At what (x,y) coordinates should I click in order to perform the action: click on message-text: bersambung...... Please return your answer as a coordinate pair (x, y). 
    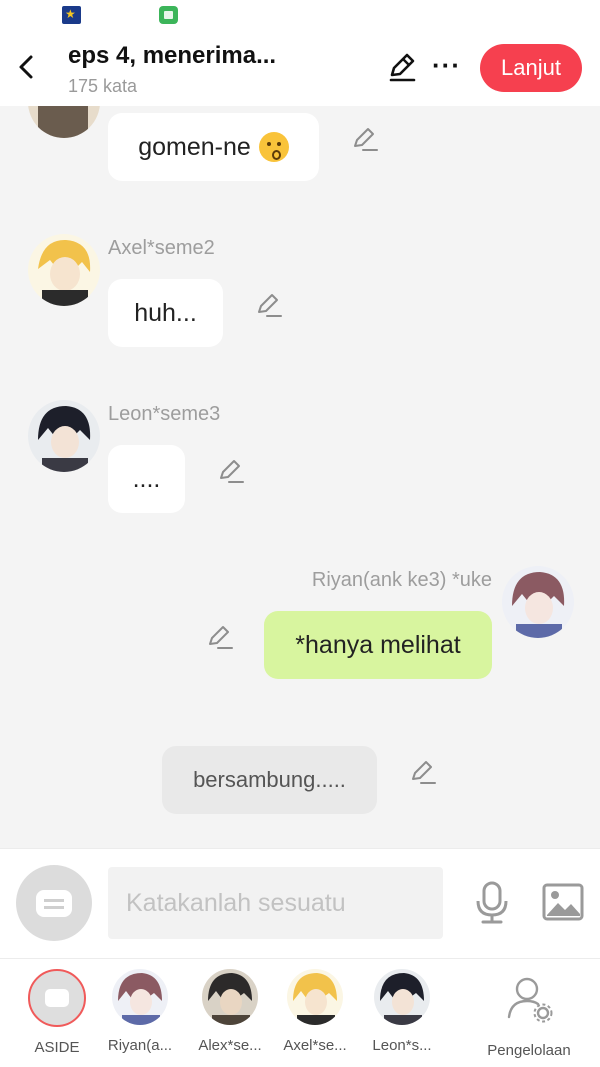
    Looking at the image, I should click on (269, 779).